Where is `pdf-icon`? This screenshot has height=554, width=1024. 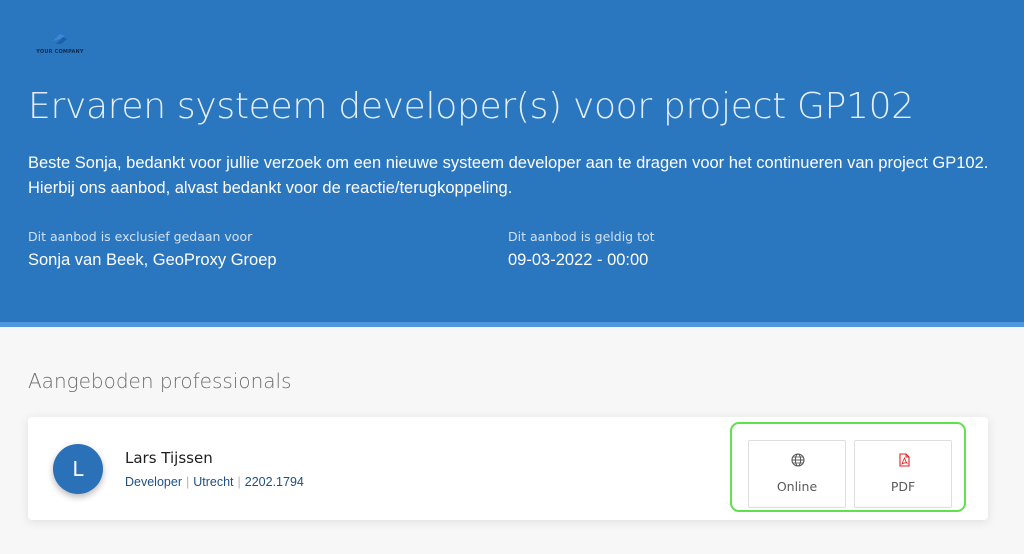 pdf-icon is located at coordinates (904, 460).